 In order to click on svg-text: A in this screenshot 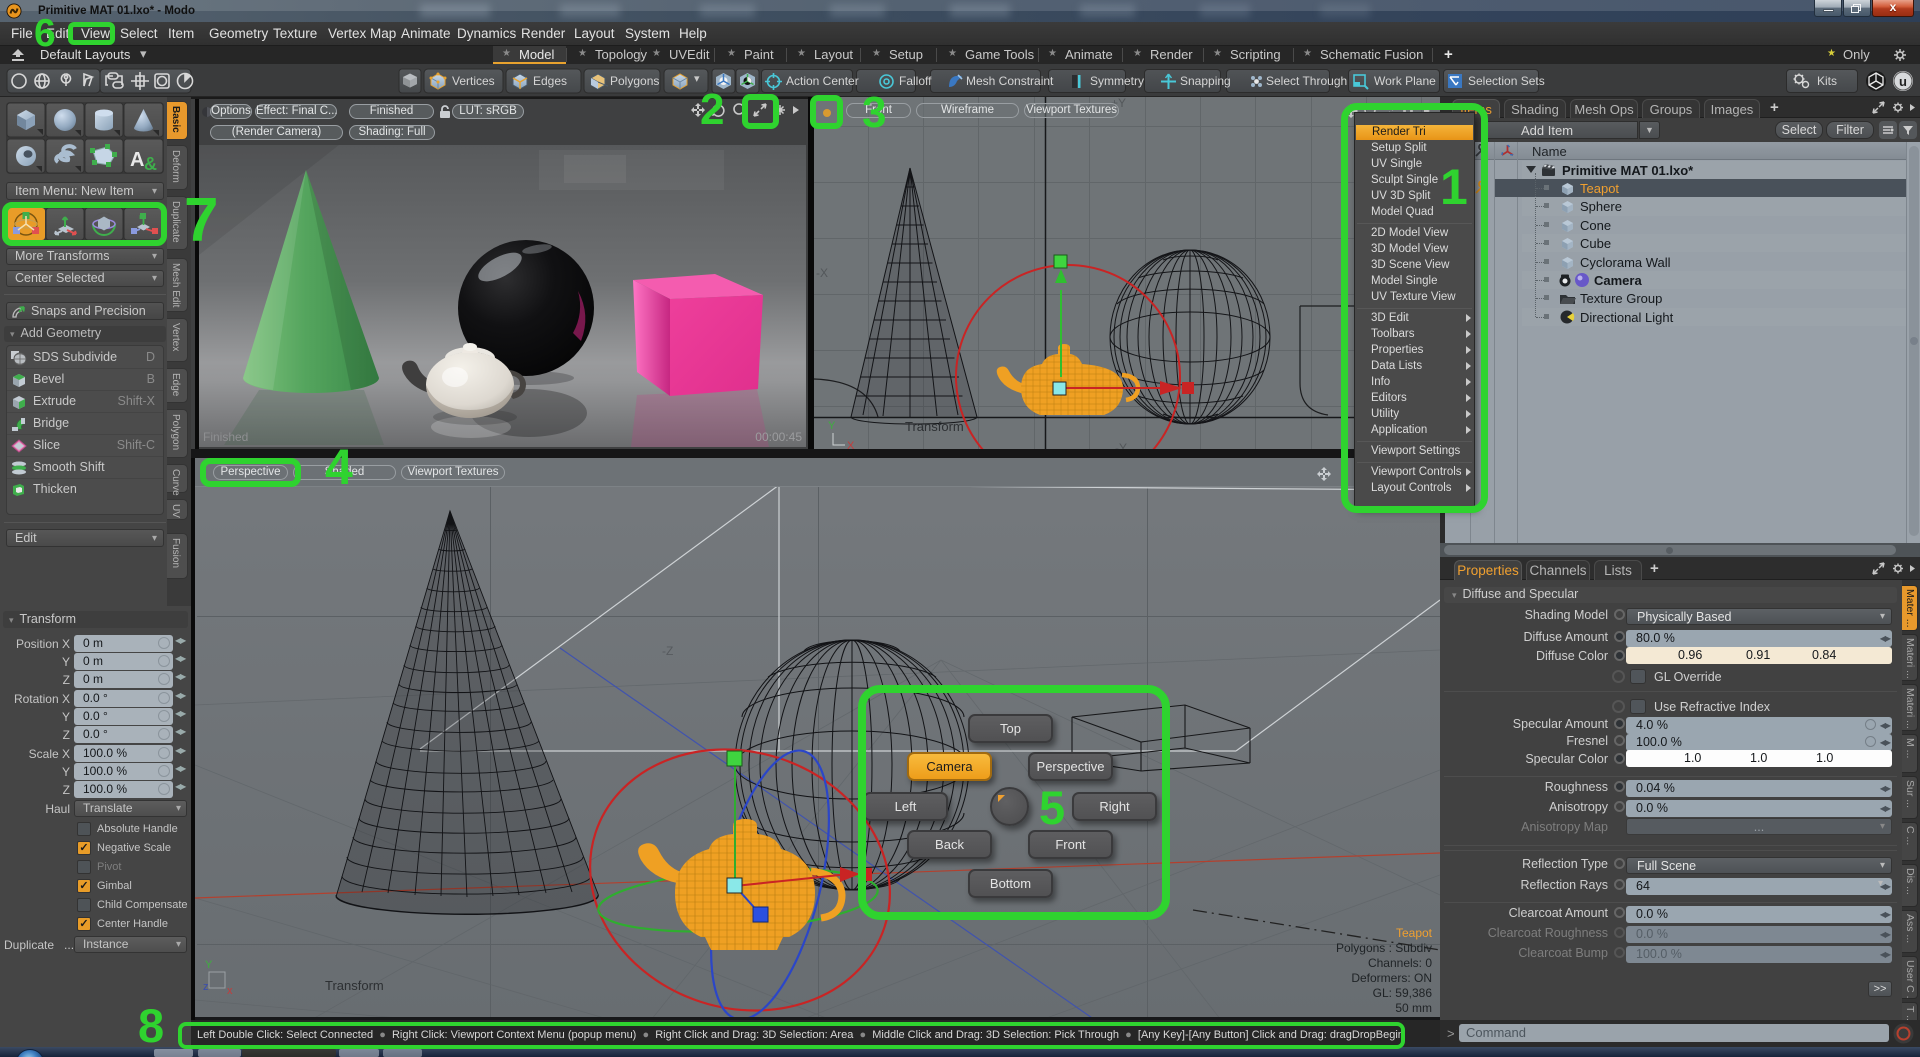, I will do `click(137, 160)`.